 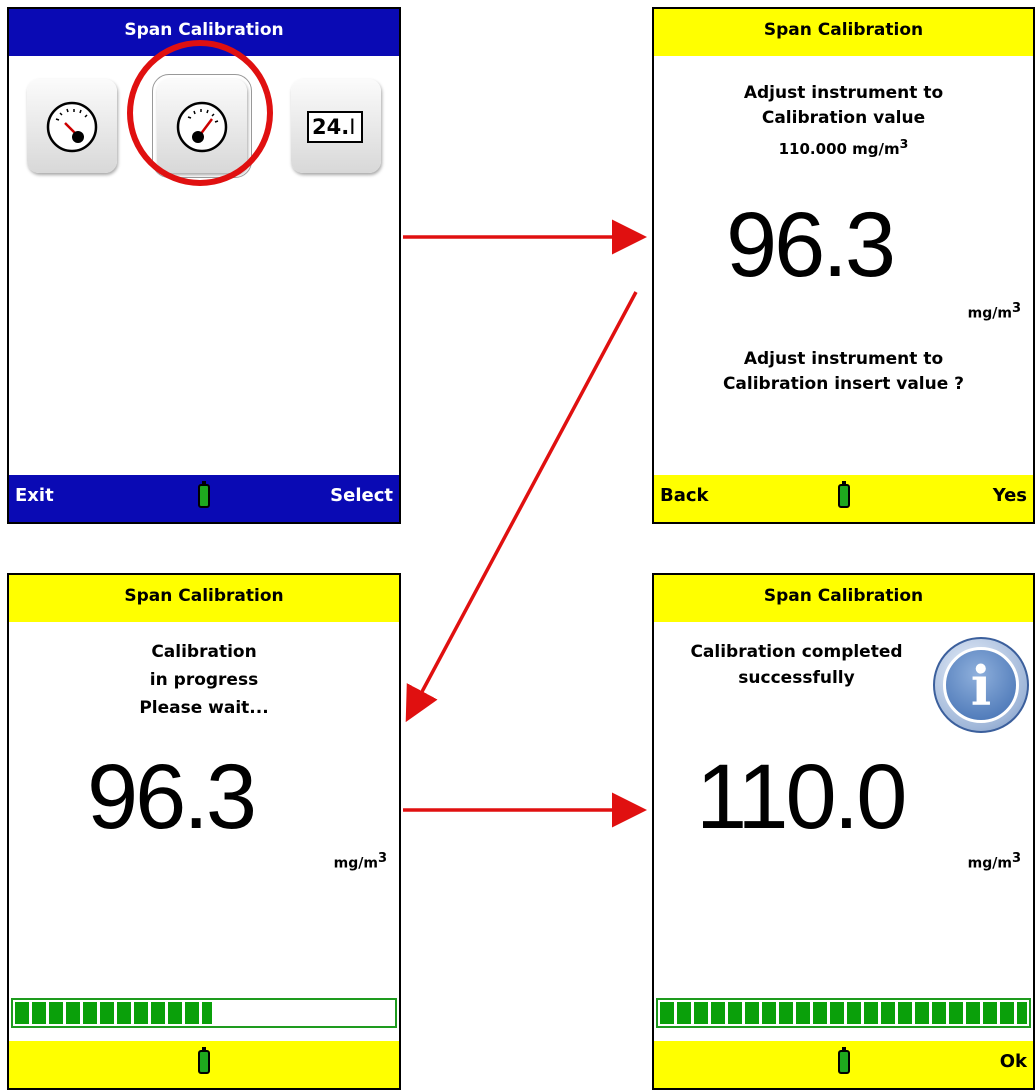 I want to click on arrow-adjust-to-progress, so click(x=521, y=507).